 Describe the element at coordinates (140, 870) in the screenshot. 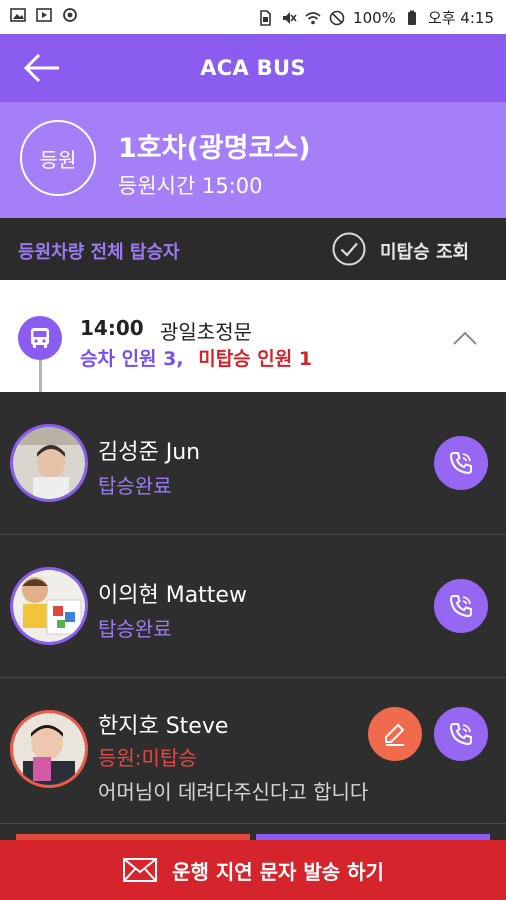

I see `mail-icon` at that location.